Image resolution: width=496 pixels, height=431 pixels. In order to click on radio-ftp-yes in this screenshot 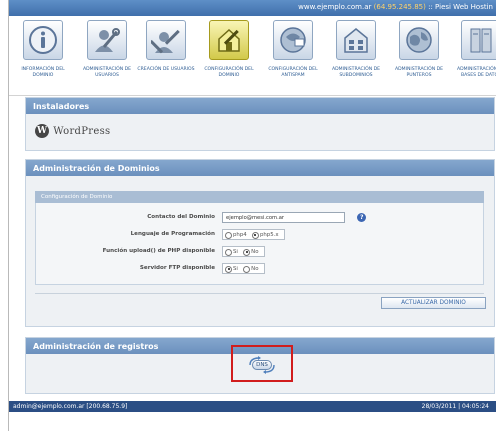, I will do `click(228, 269)`.